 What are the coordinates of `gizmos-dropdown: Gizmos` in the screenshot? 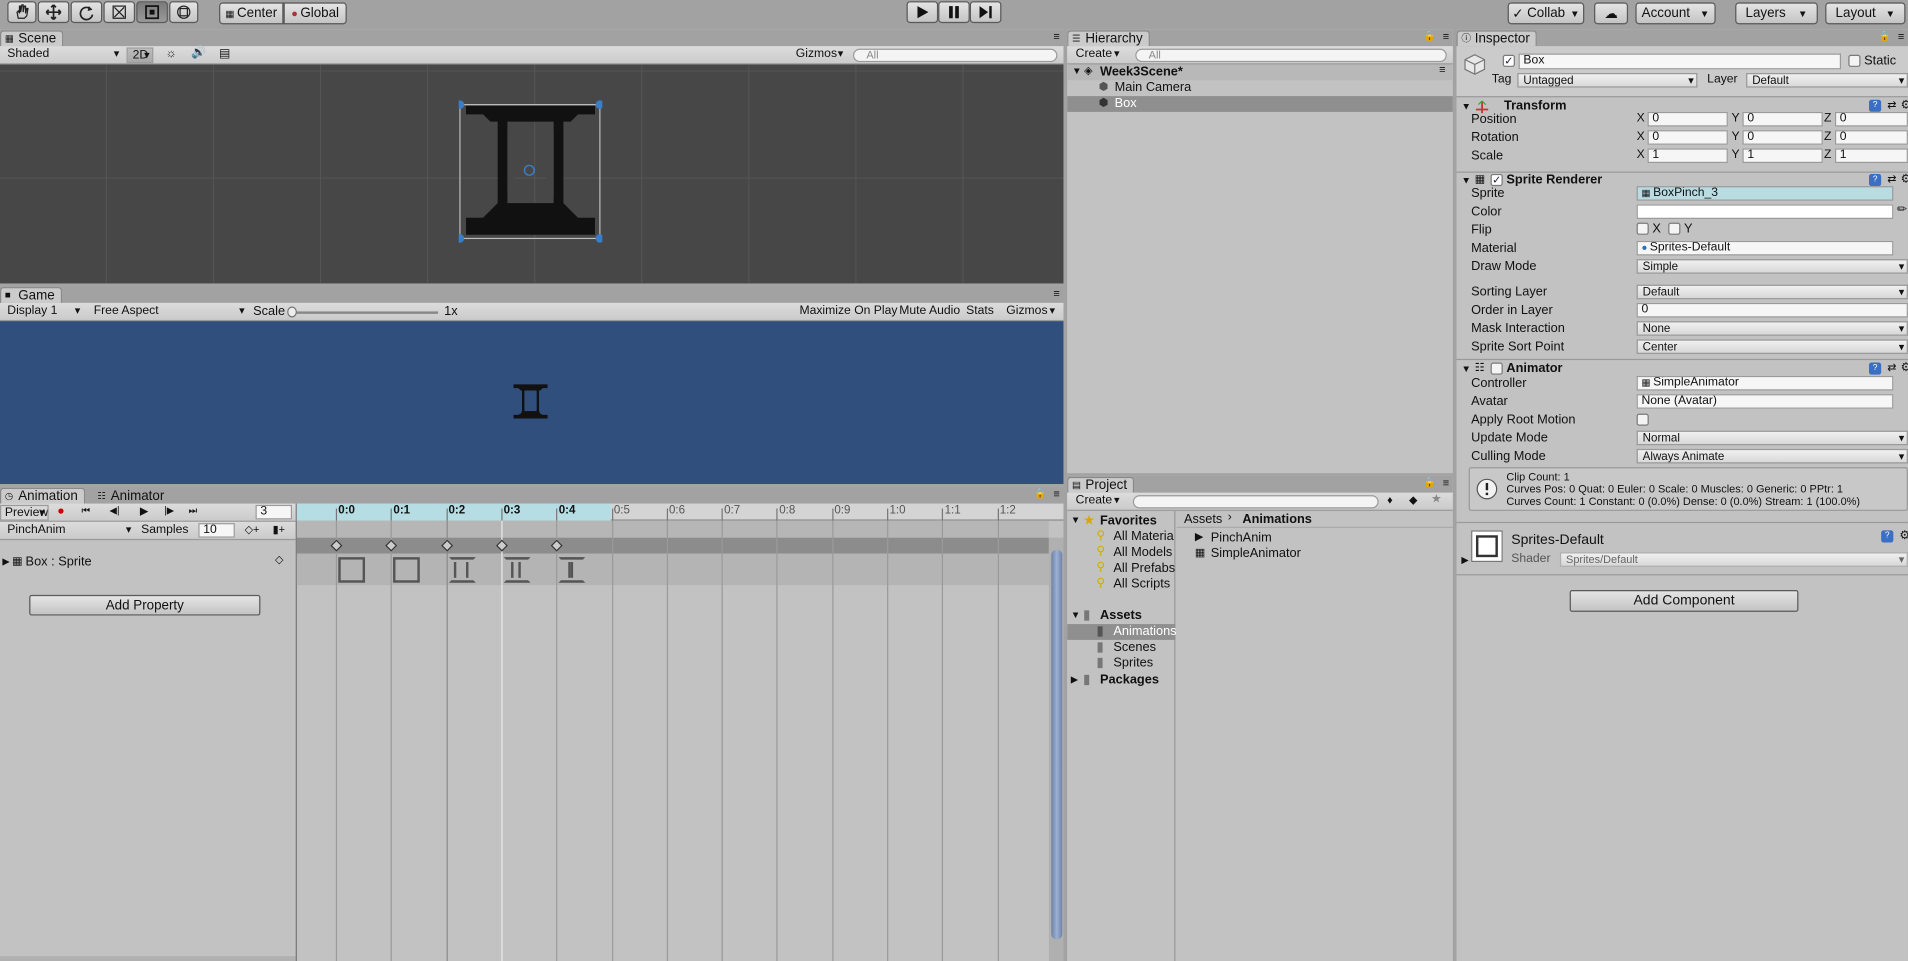 It's located at (818, 55).